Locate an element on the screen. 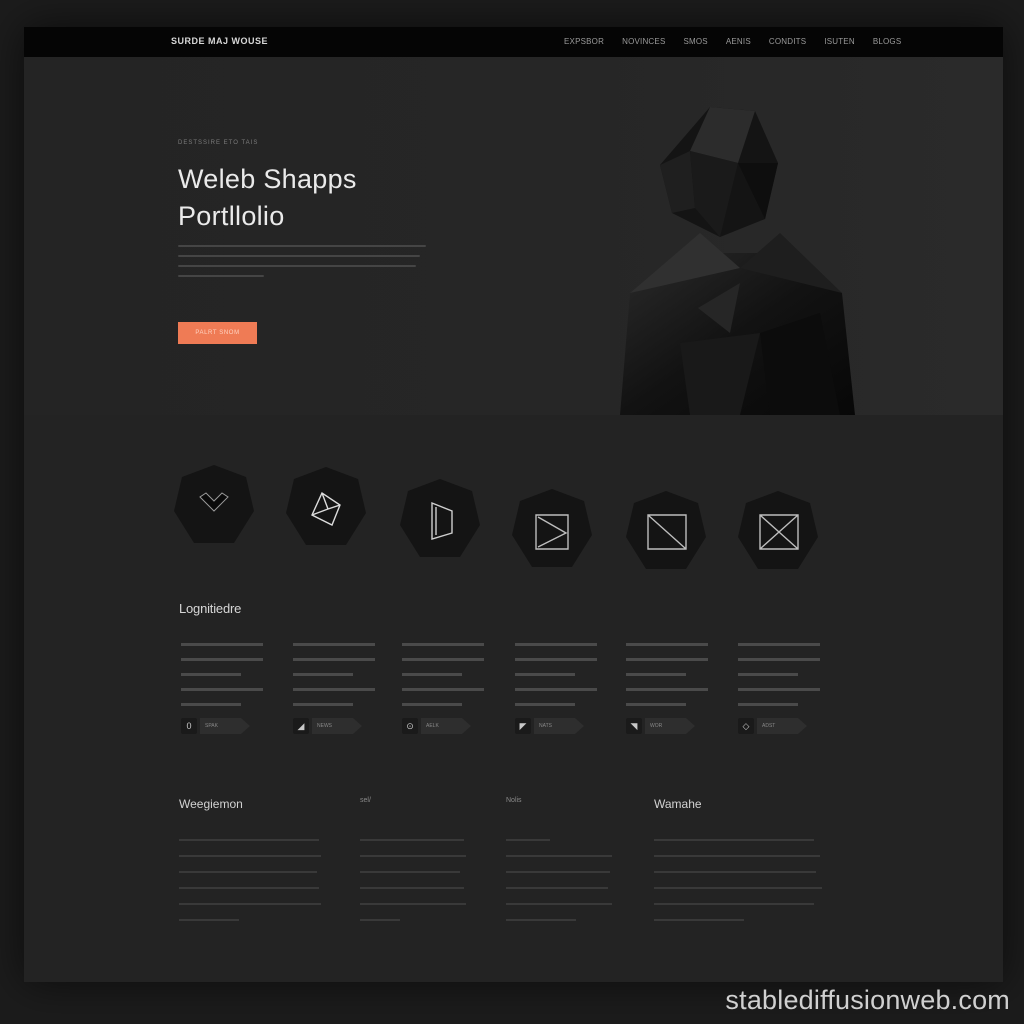 This screenshot has height=1024, width=1024. hero-title: Weleb Shapps Portllolio is located at coordinates (267, 198).